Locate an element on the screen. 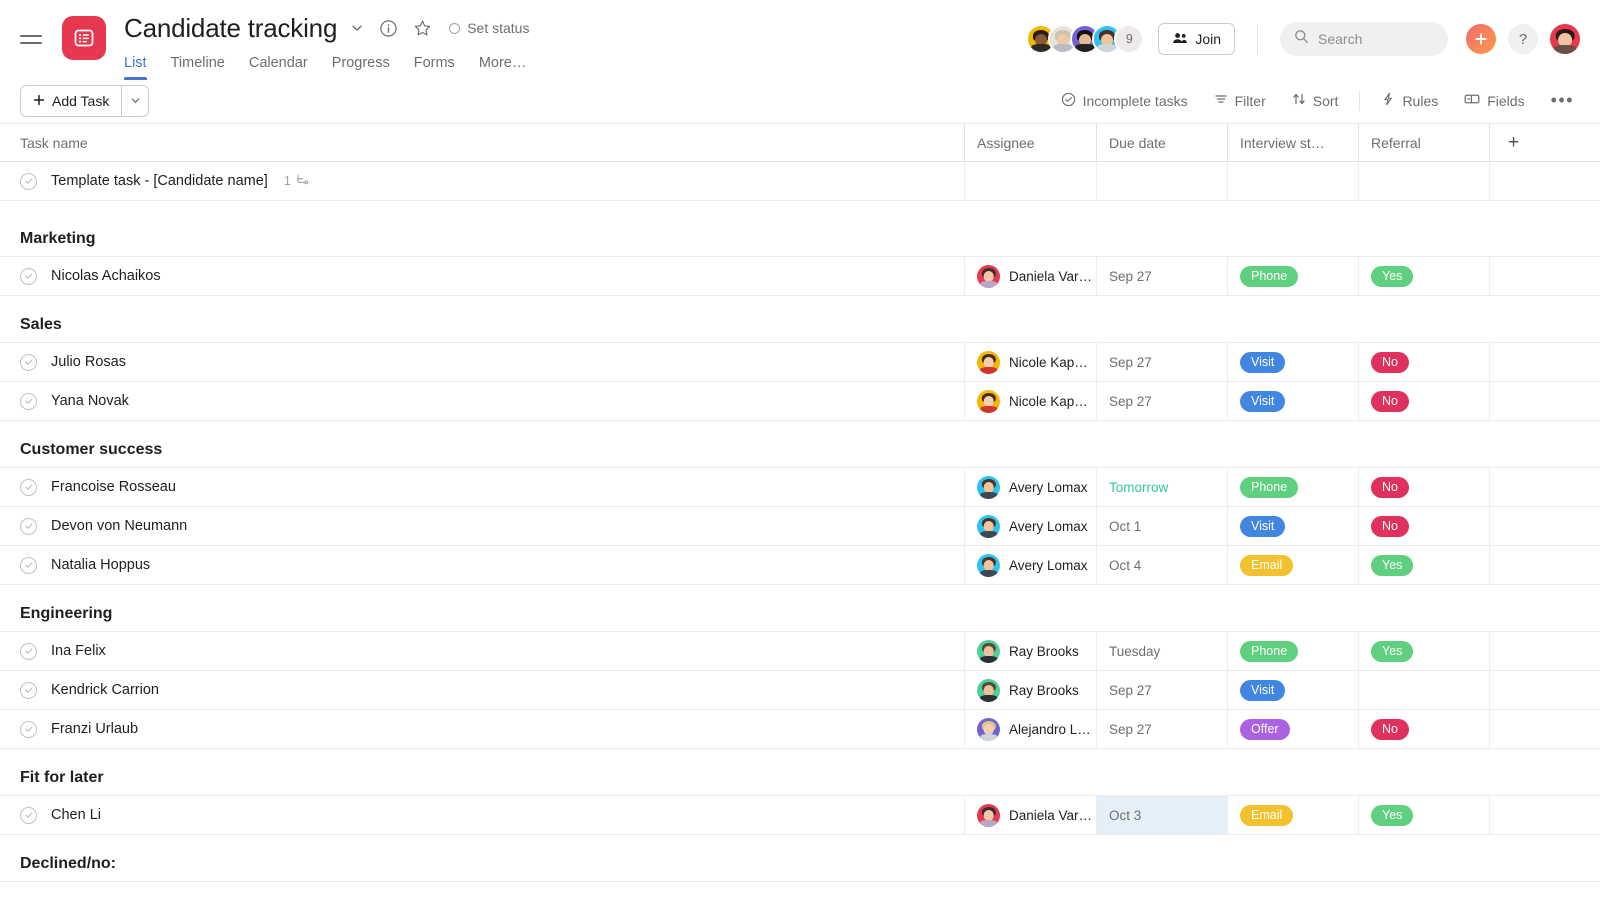 The width and height of the screenshot is (1600, 920). add-task-button: Add Task is located at coordinates (71, 100).